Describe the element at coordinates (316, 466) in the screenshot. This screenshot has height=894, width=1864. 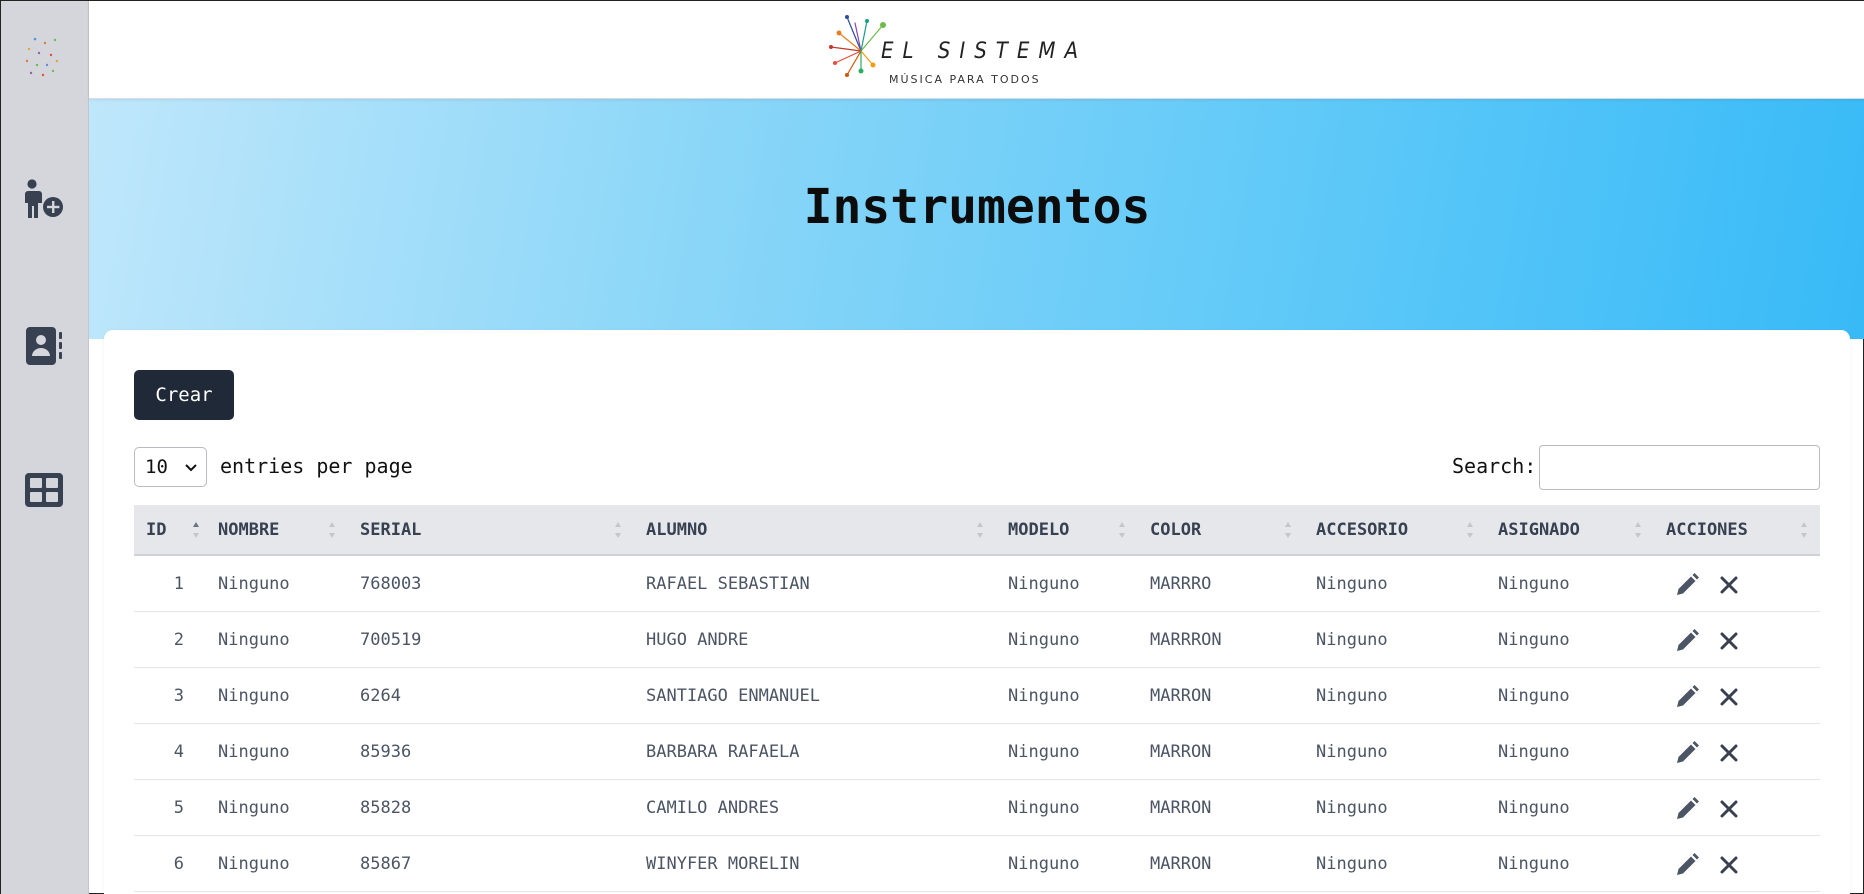
I see `per-page-label: entries per page` at that location.